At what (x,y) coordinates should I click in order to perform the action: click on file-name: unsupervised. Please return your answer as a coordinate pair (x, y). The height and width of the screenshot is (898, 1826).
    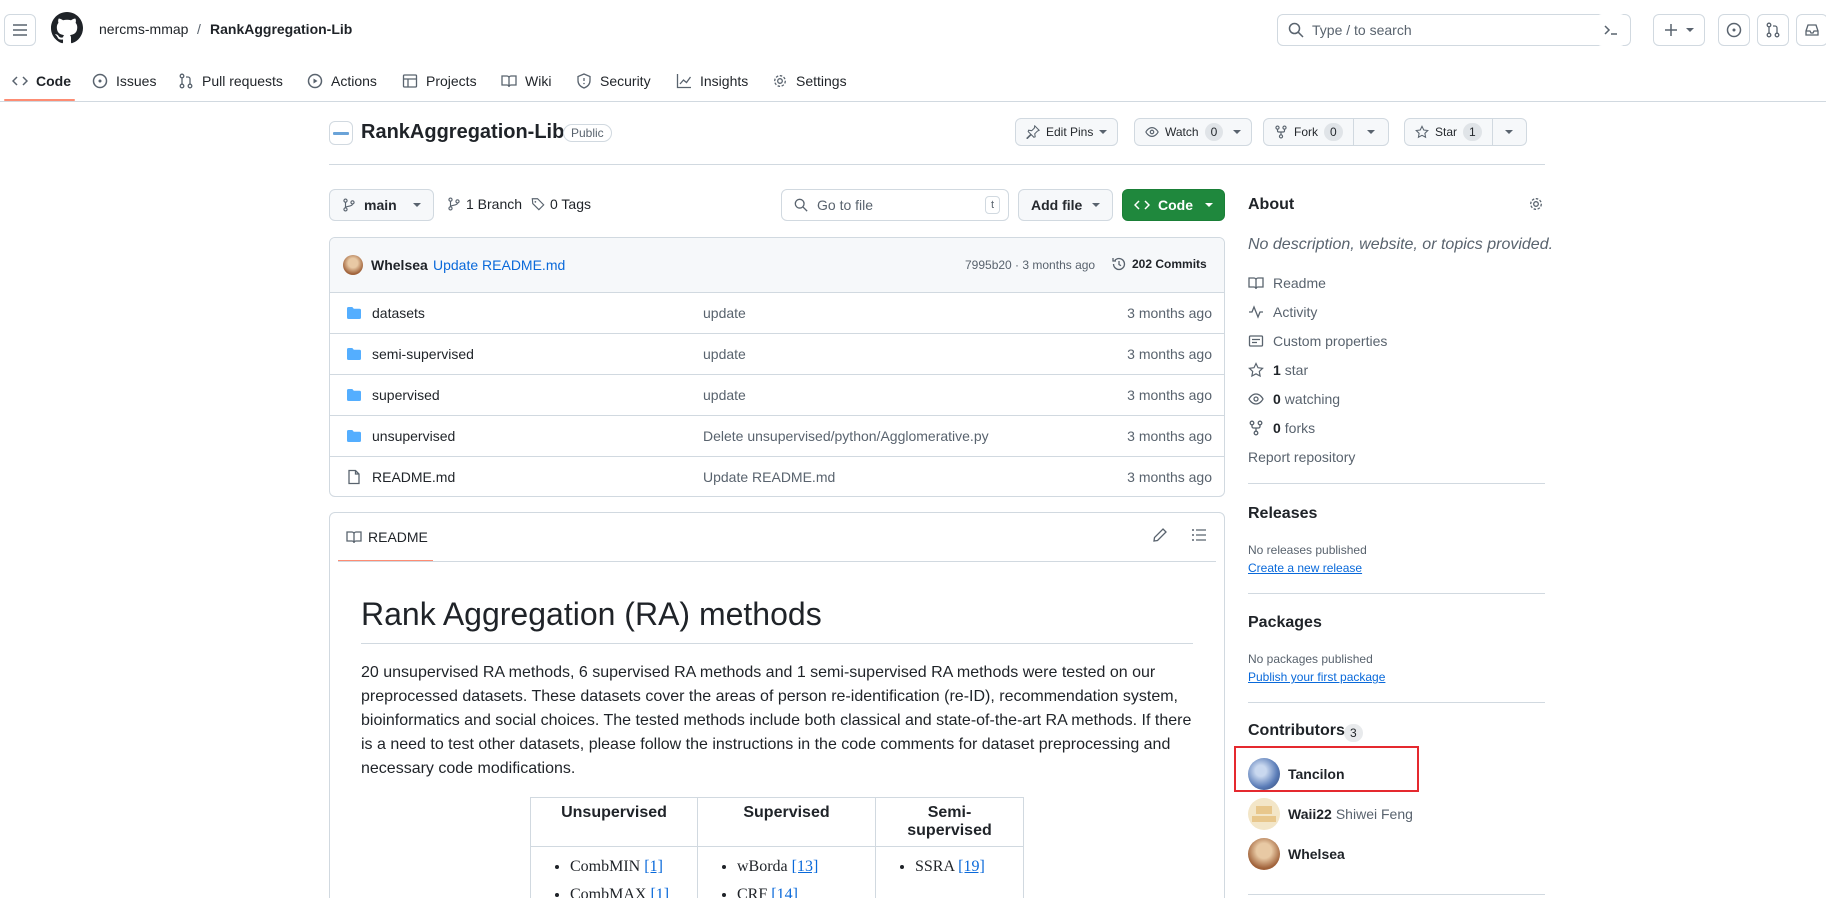
    Looking at the image, I should click on (413, 436).